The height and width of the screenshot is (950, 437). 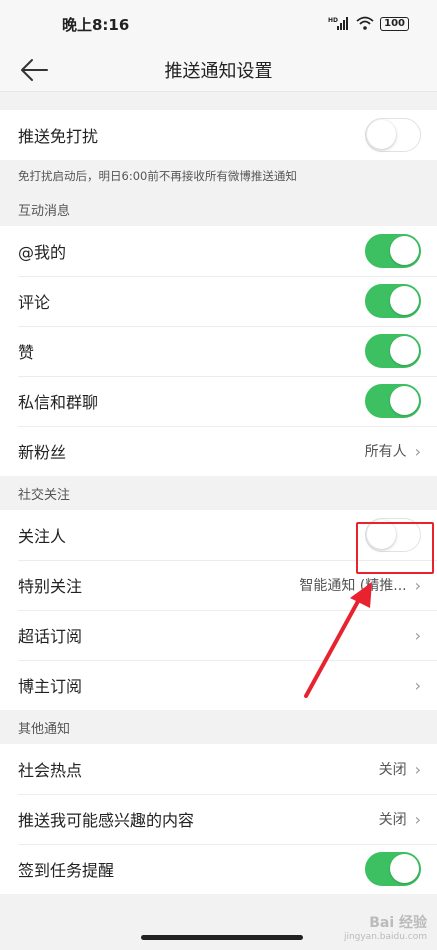 I want to click on setting-dnd: 推送免打扰, so click(x=218, y=135).